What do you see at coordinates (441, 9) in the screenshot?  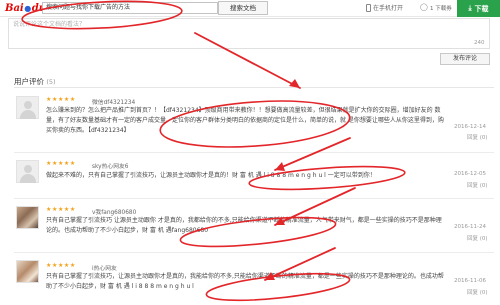 I see `download-cost: 1 下载券` at bounding box center [441, 9].